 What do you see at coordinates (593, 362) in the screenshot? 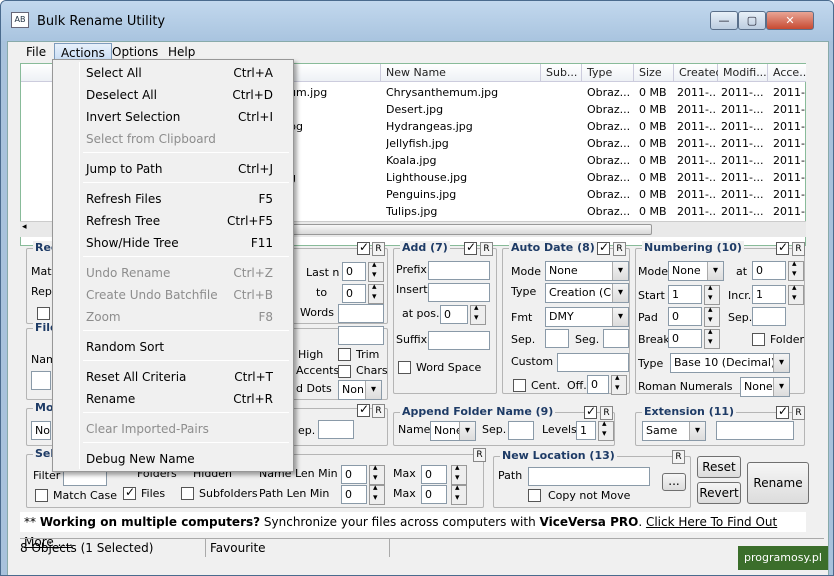
I see `date-custom-input` at bounding box center [593, 362].